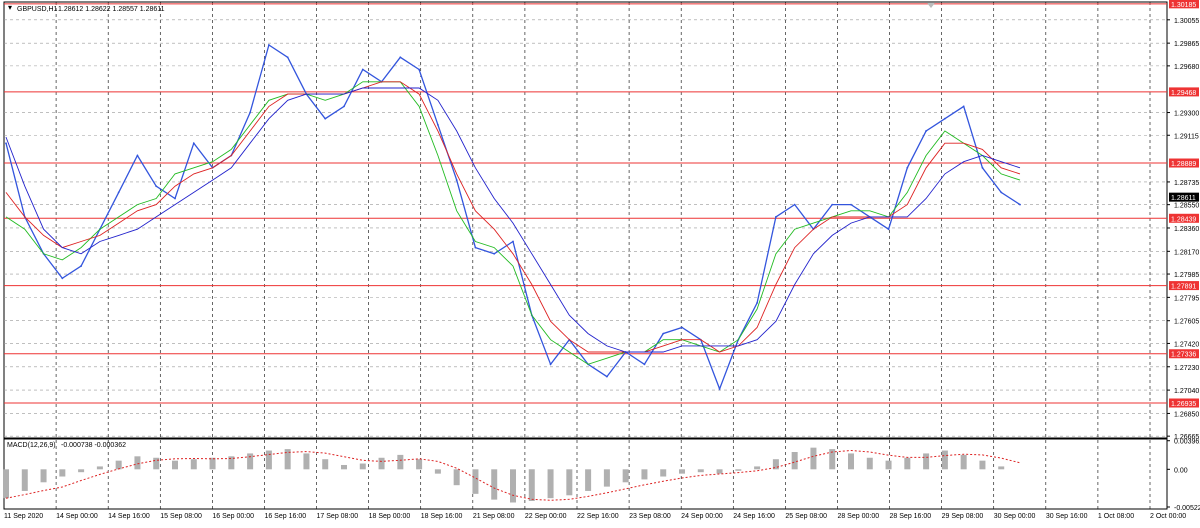  Describe the element at coordinates (1187, 508) in the screenshot. I see `macd-tick-label: -0.005222` at that location.